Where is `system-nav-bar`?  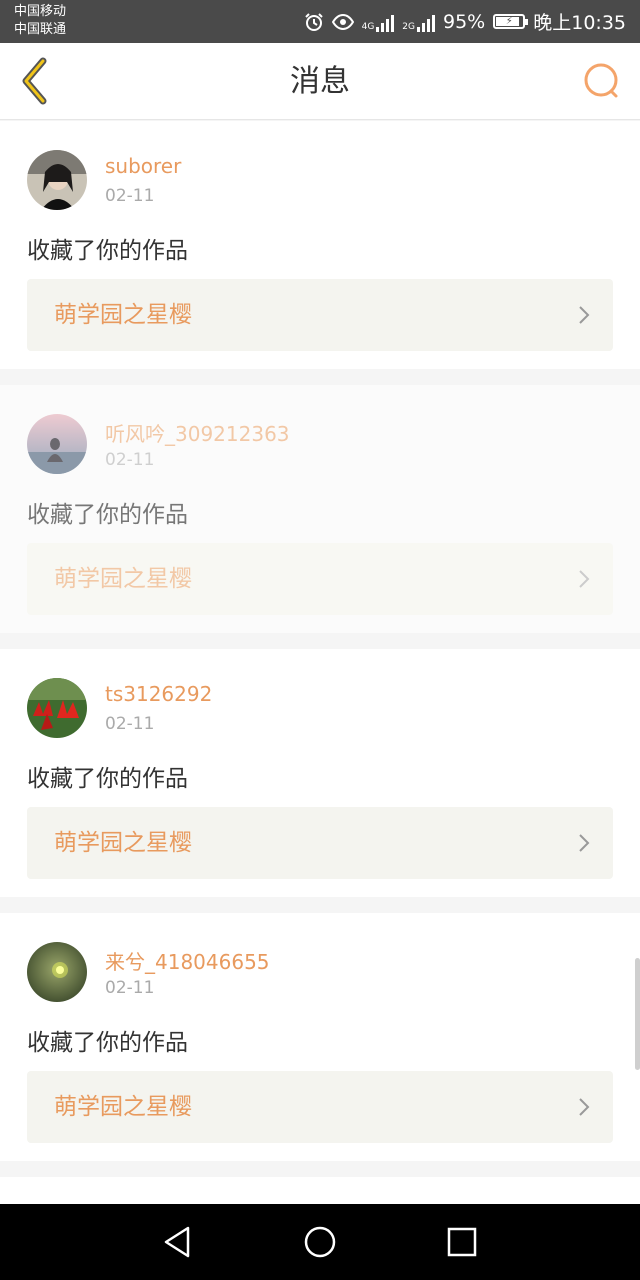
system-nav-bar is located at coordinates (320, 1242).